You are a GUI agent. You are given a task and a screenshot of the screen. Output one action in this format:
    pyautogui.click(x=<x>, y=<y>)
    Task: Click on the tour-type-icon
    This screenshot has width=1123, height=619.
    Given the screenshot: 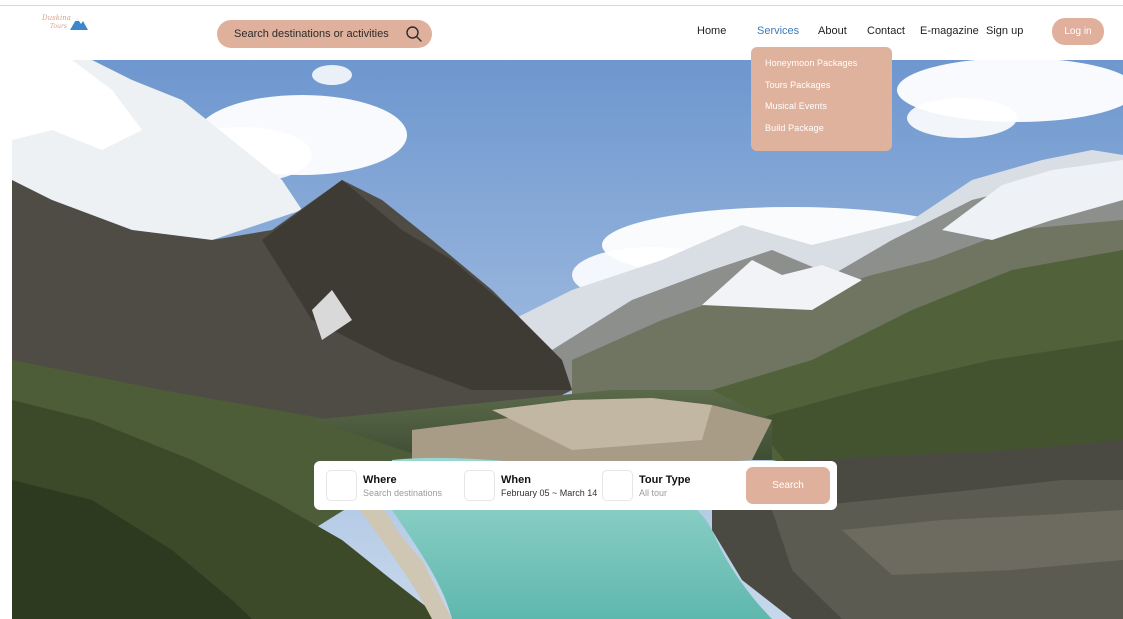 What is the action you would take?
    pyautogui.click(x=617, y=485)
    